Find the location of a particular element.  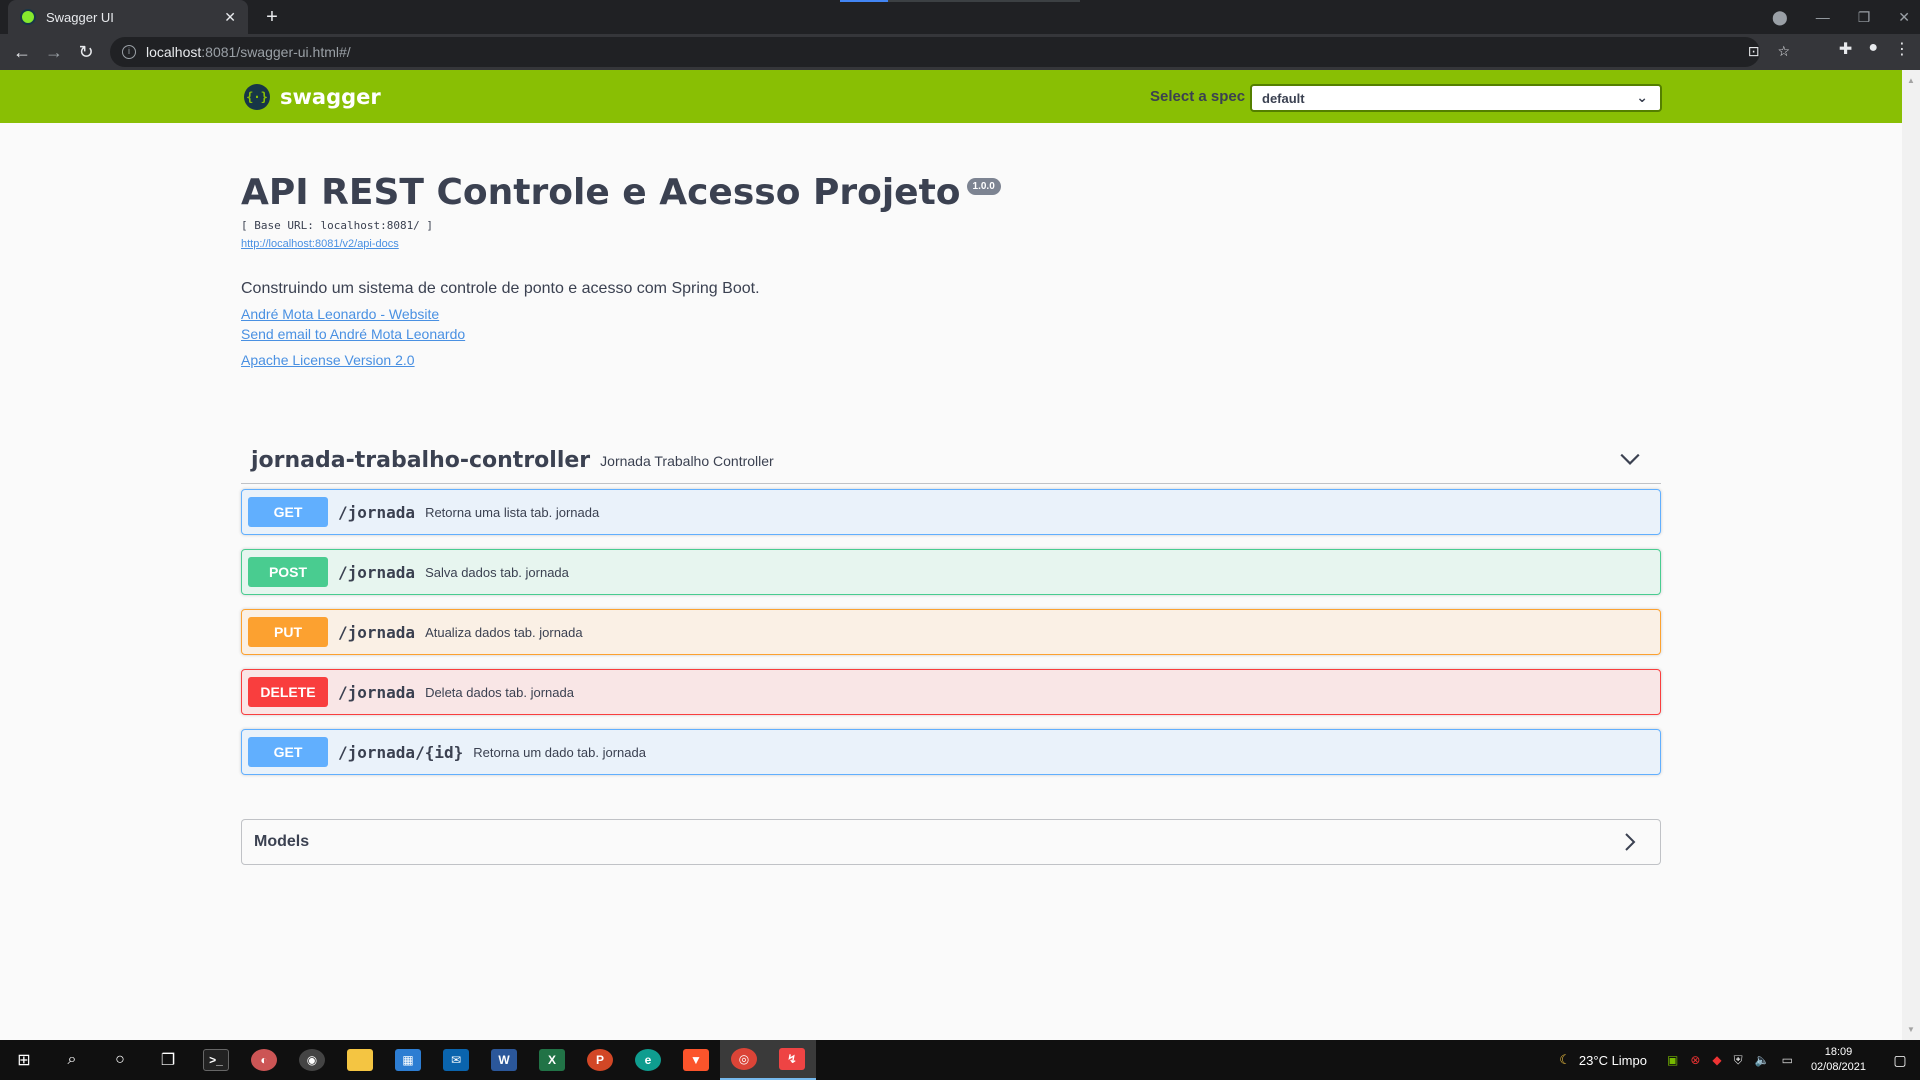

url-path: :8081/swagger-ui.html#/ is located at coordinates (276, 52).